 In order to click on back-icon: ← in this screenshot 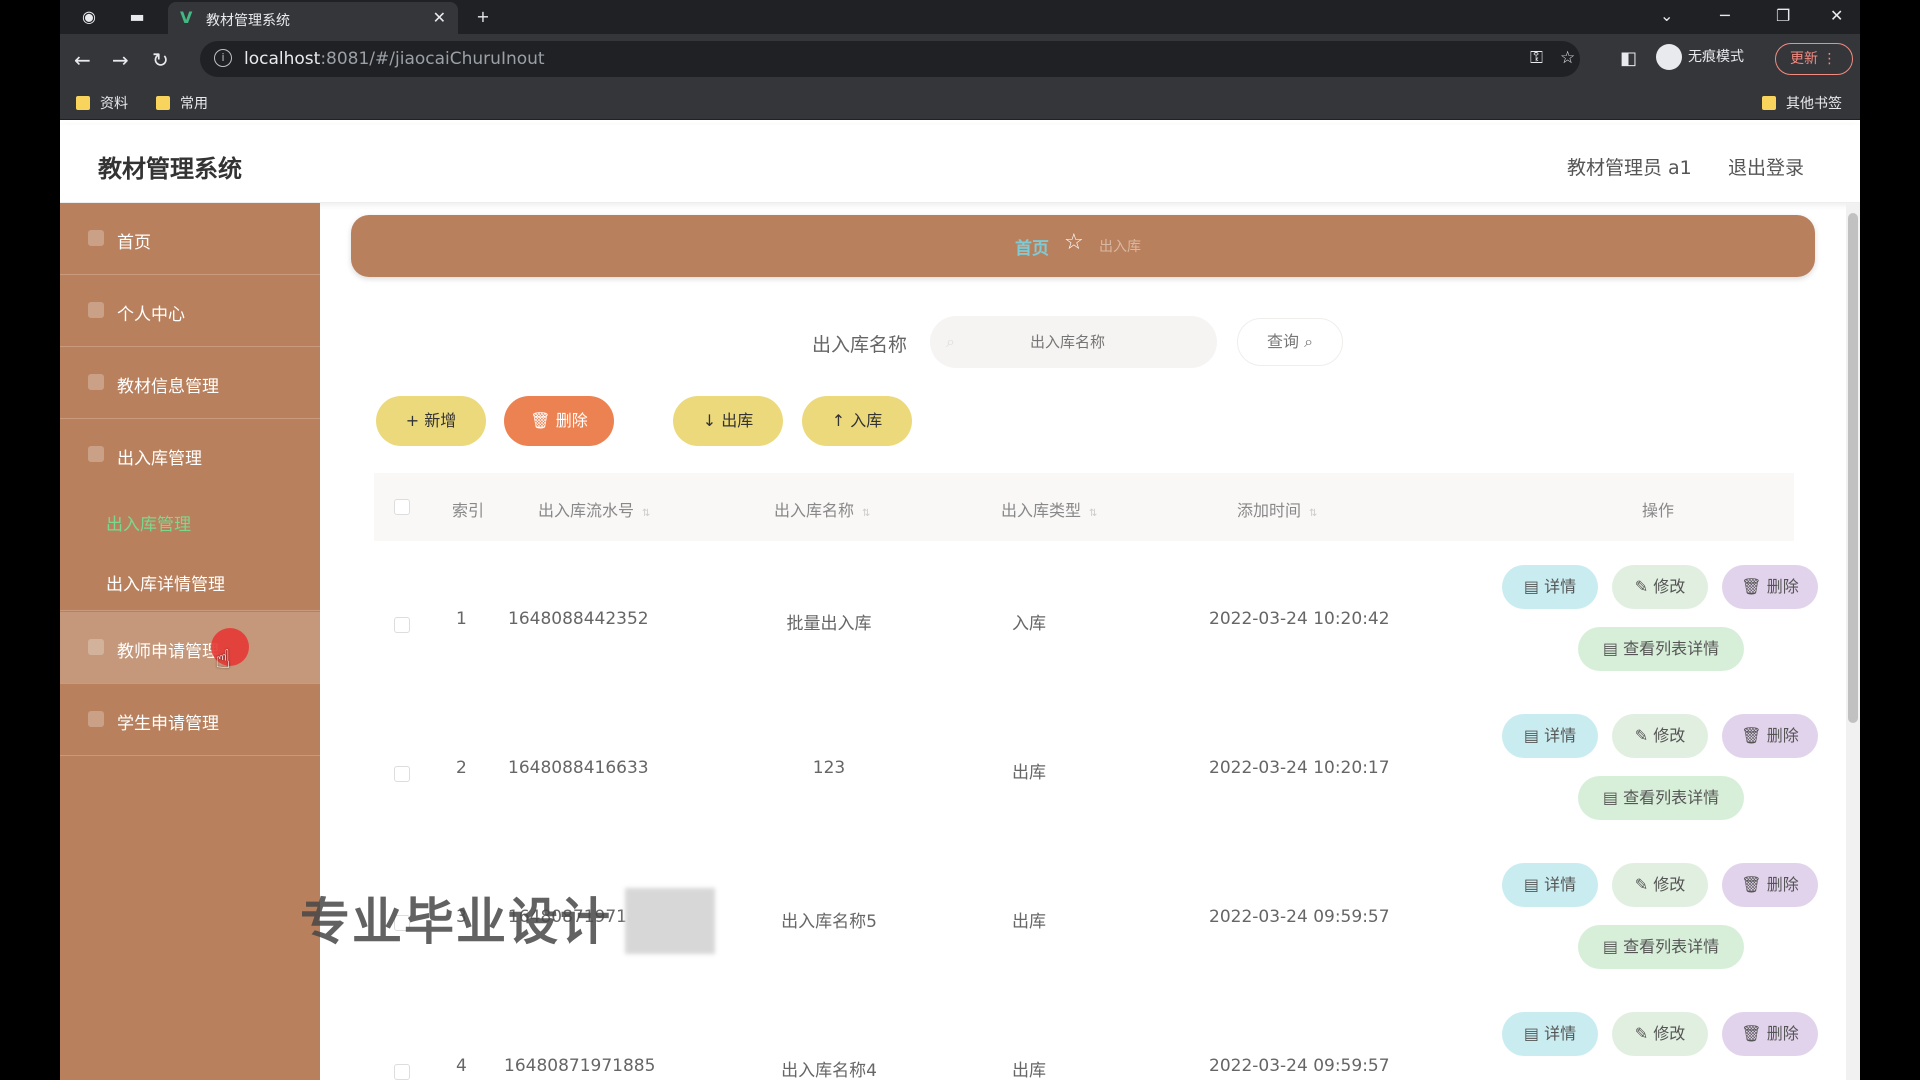, I will do `click(82, 60)`.